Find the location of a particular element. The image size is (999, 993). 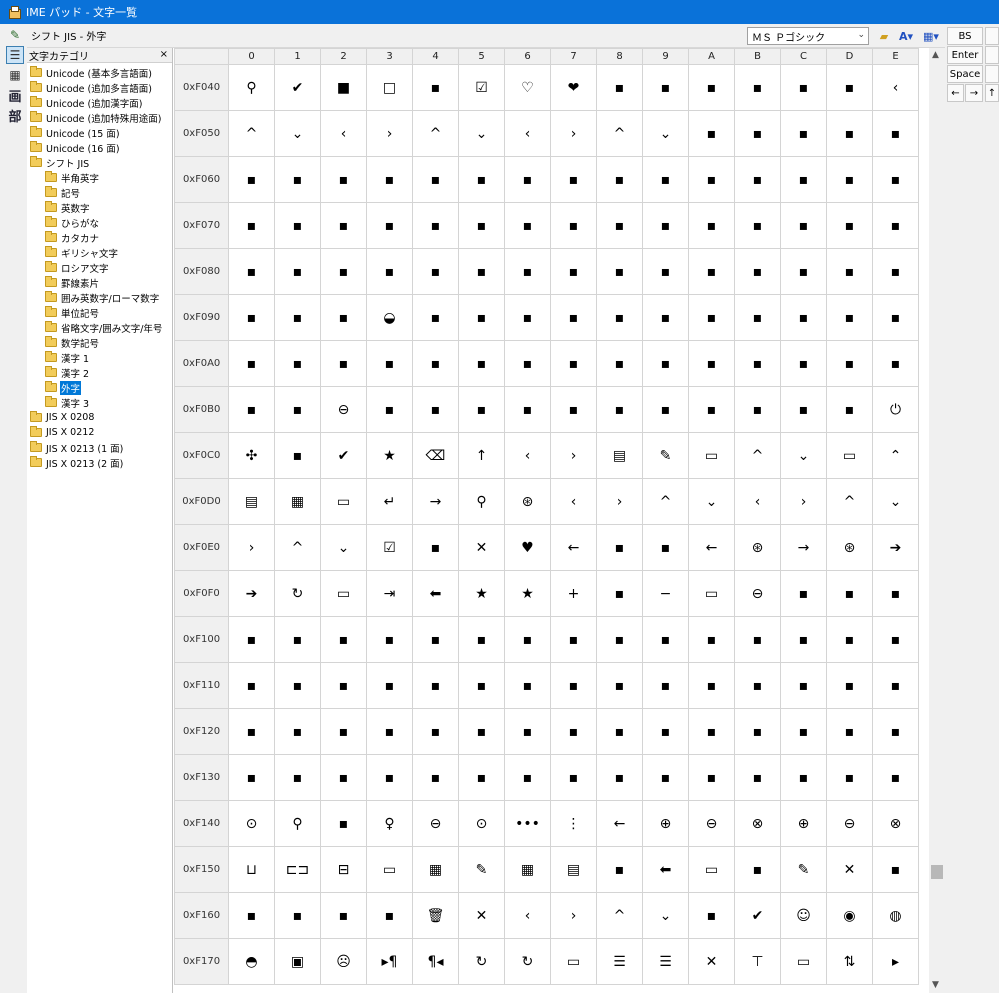

char-cell: ◍ is located at coordinates (895, 915).